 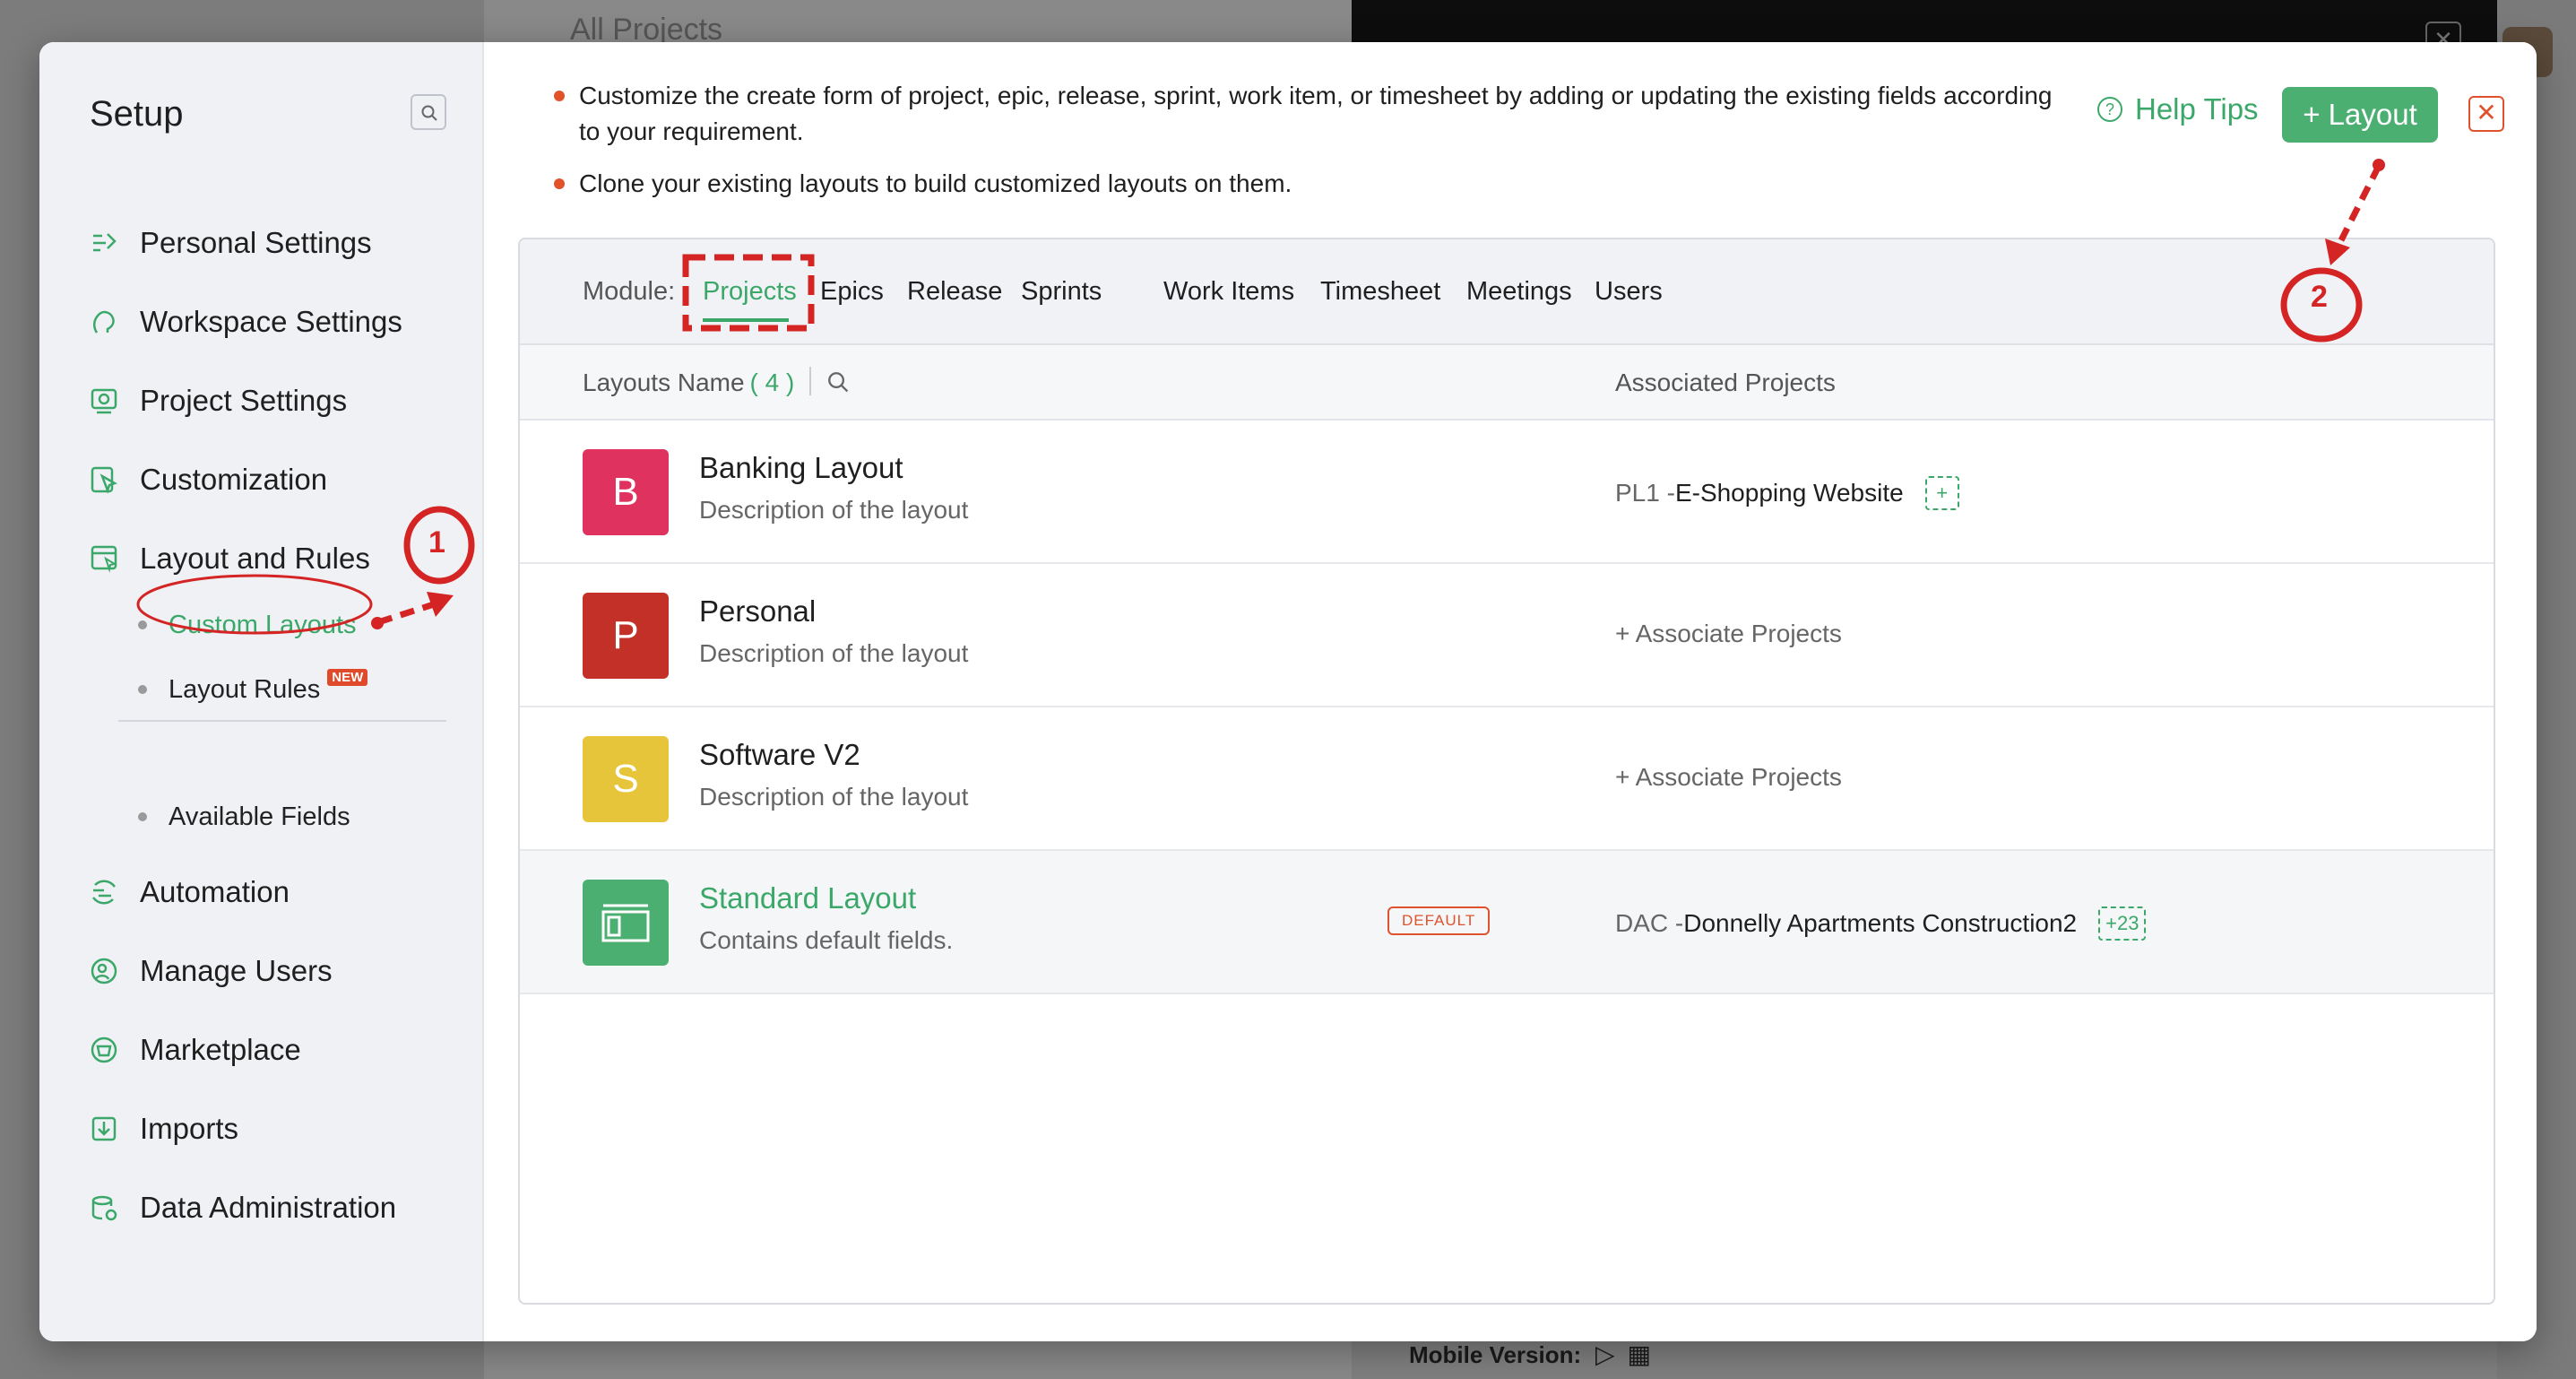 I want to click on tab-projects: Projects, so click(x=750, y=292).